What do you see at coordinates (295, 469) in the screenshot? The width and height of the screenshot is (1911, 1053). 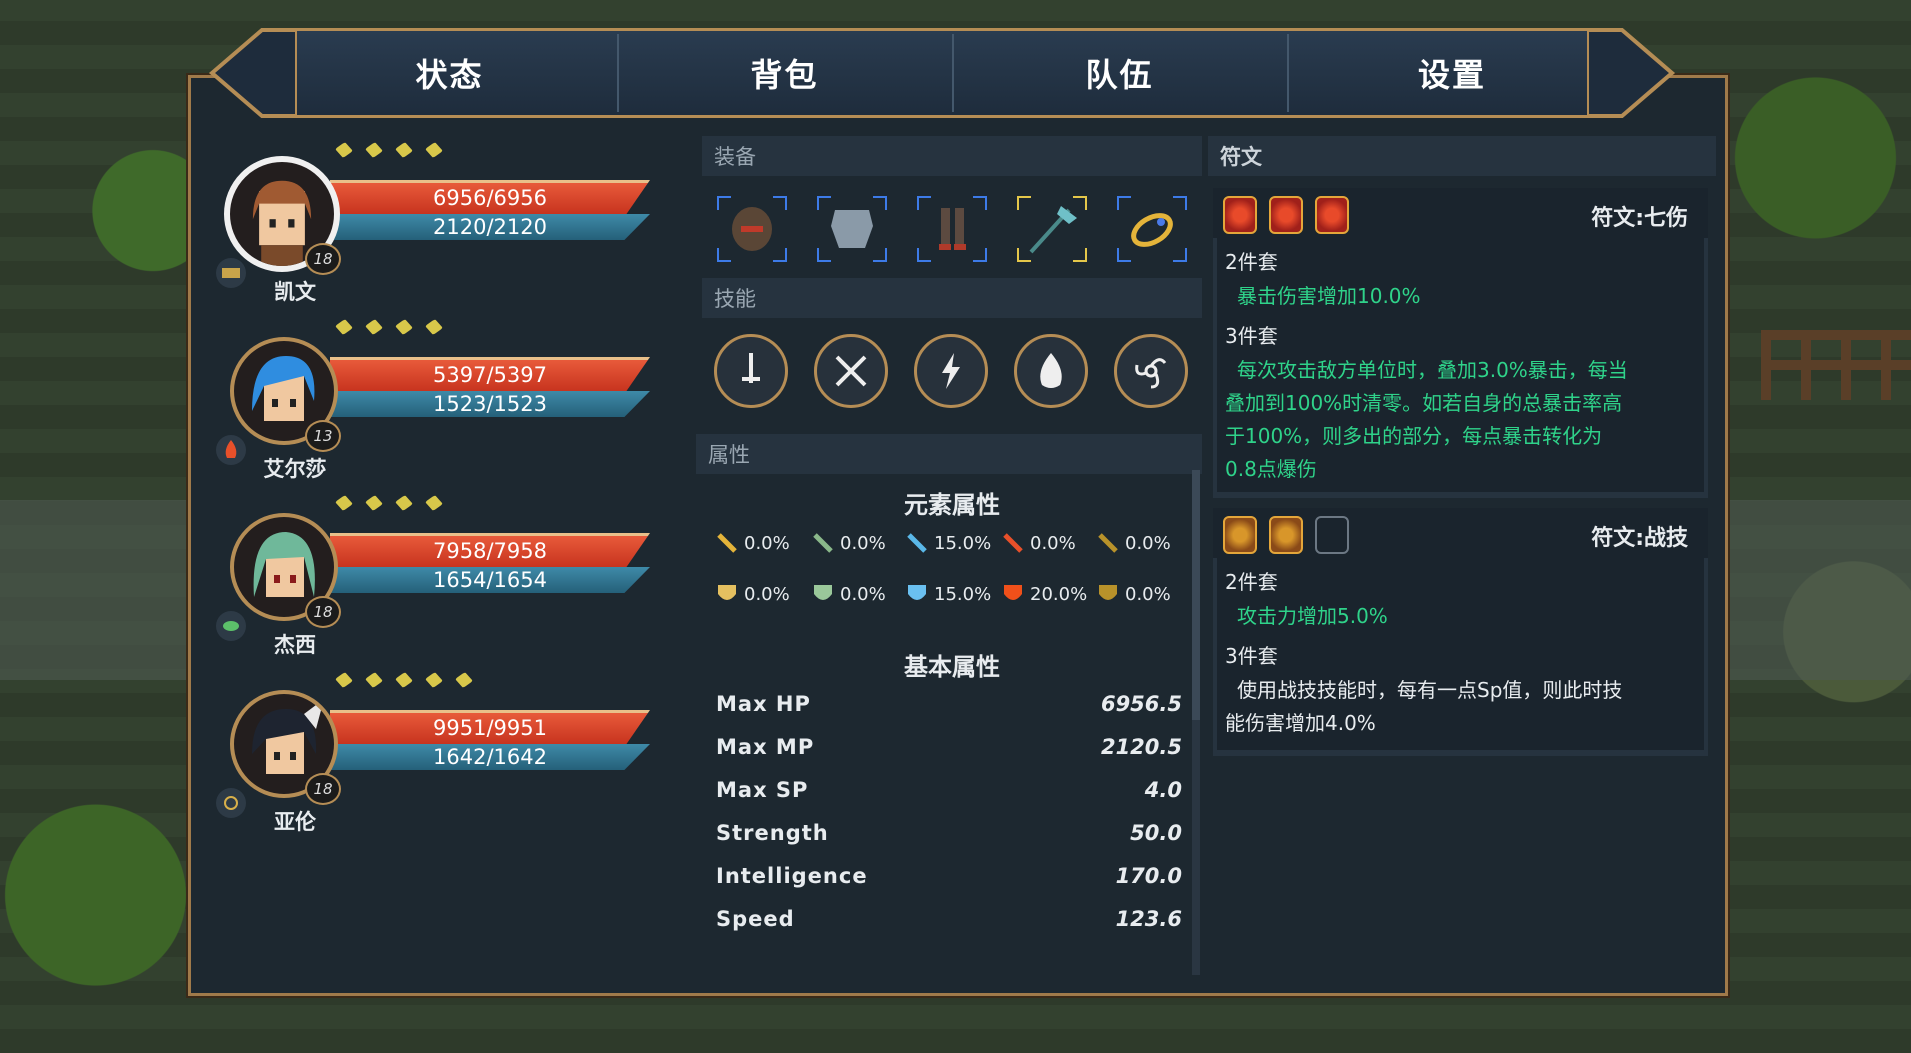 I see `character-name: 艾尔莎` at bounding box center [295, 469].